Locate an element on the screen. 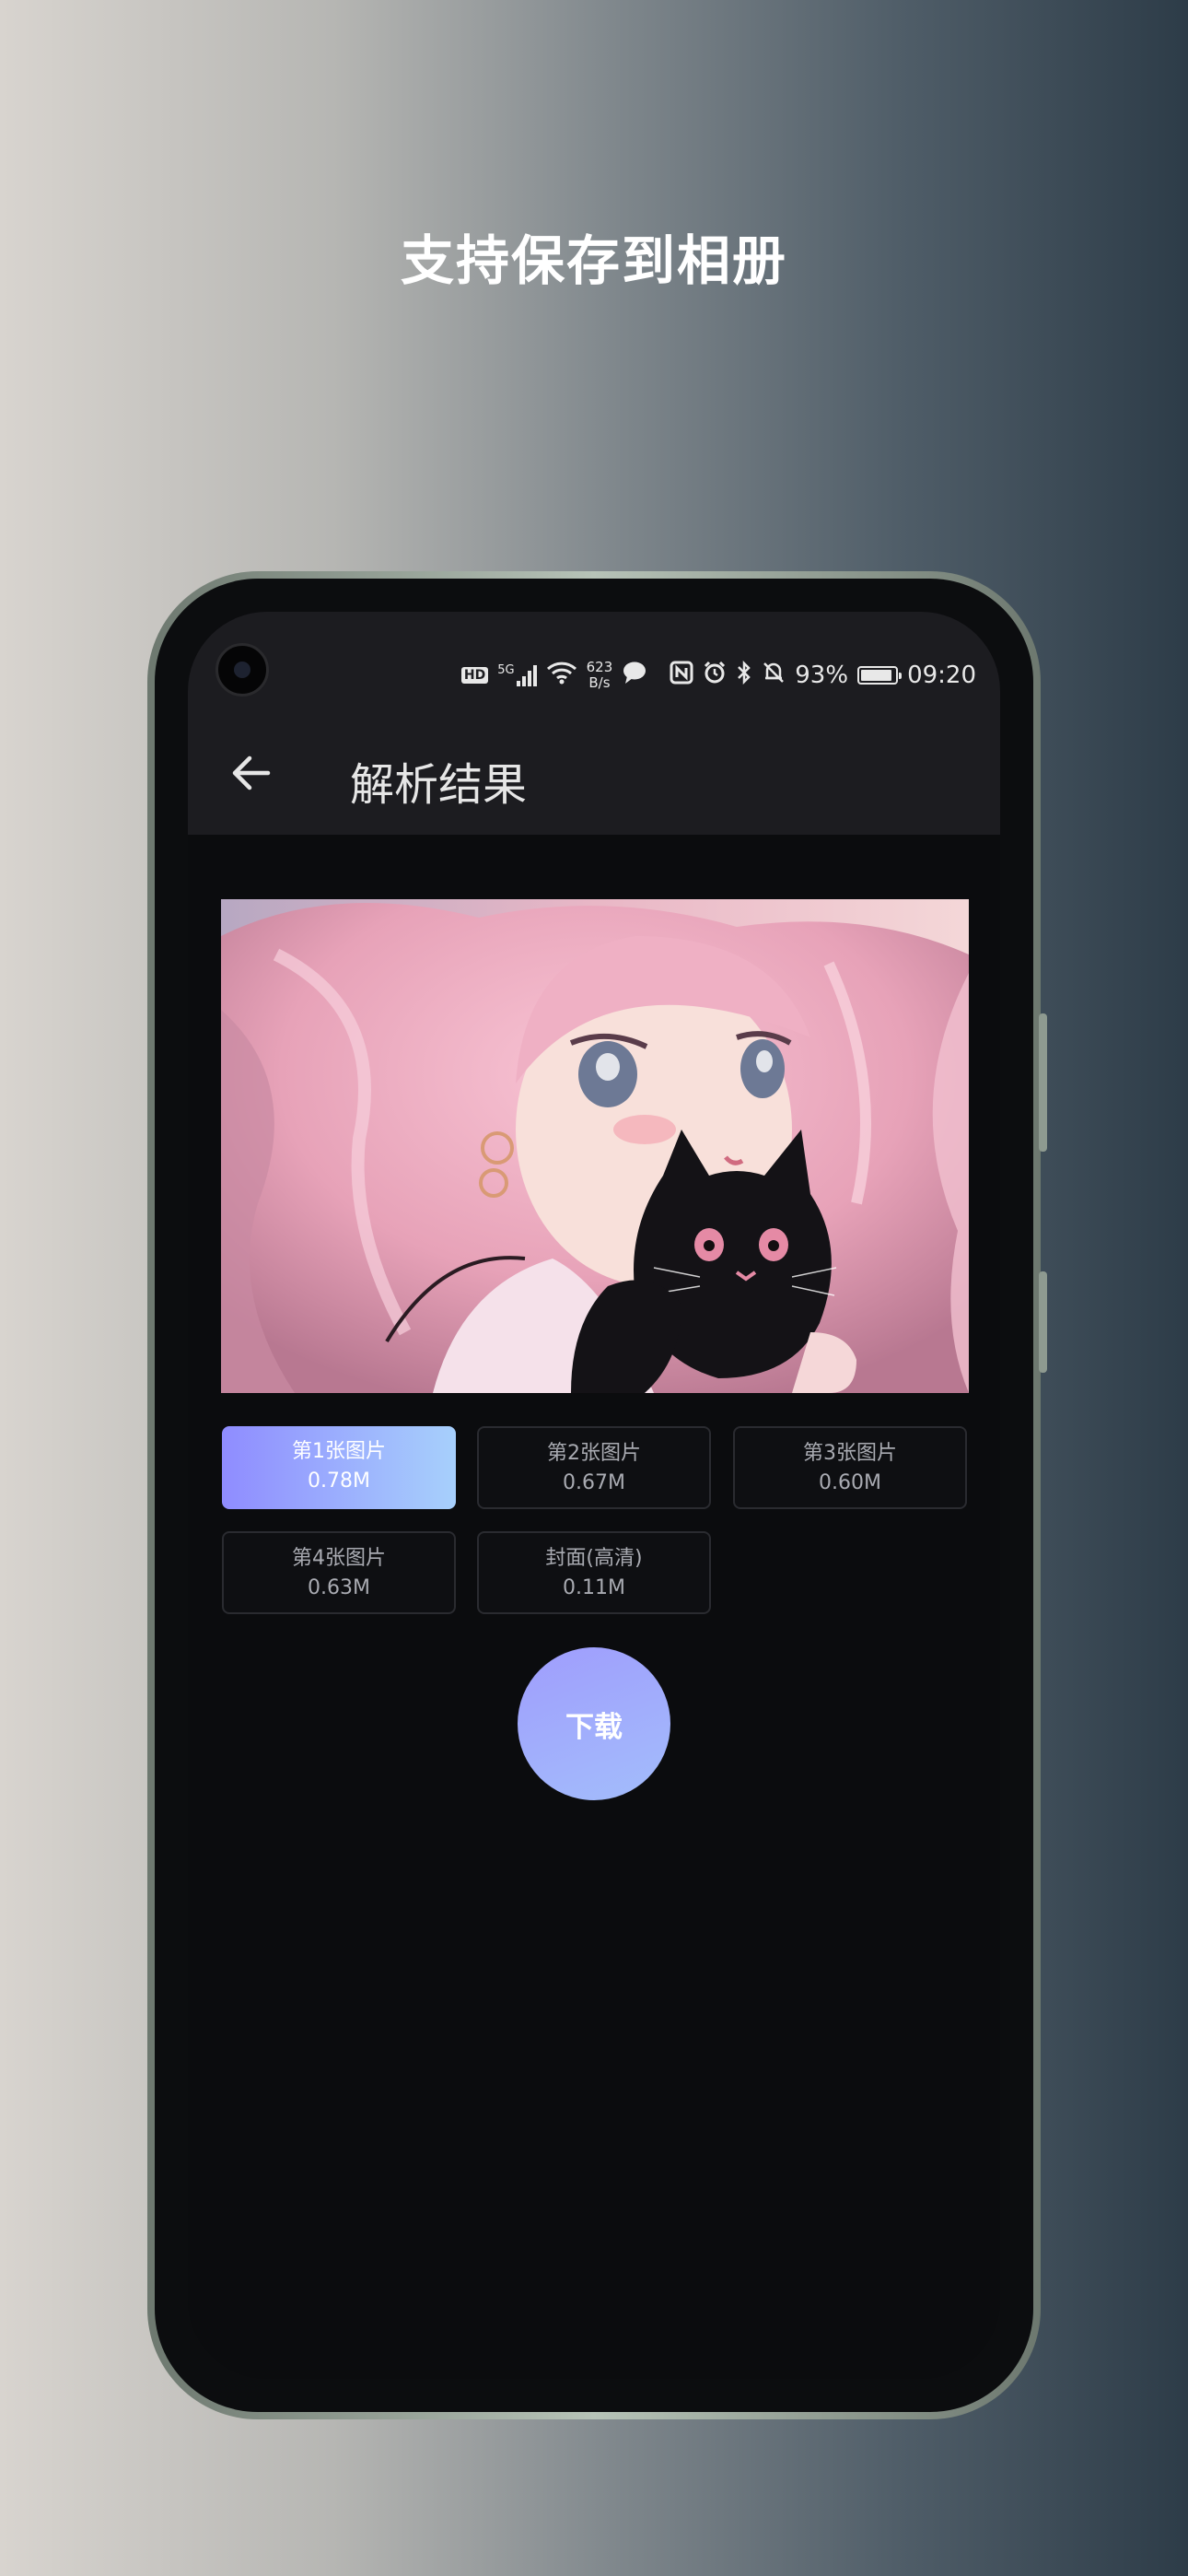  back-button is located at coordinates (250, 773).